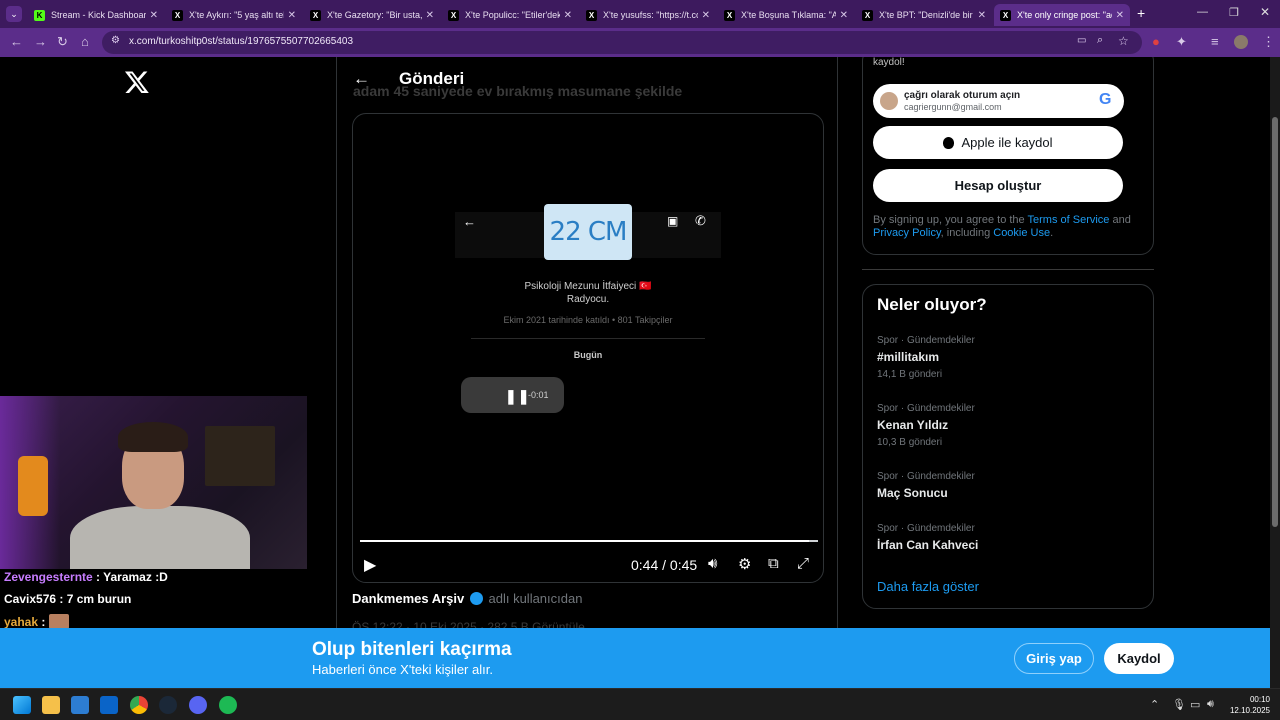  What do you see at coordinates (1100, 40) in the screenshot?
I see `zoom-icon: ⌕` at bounding box center [1100, 40].